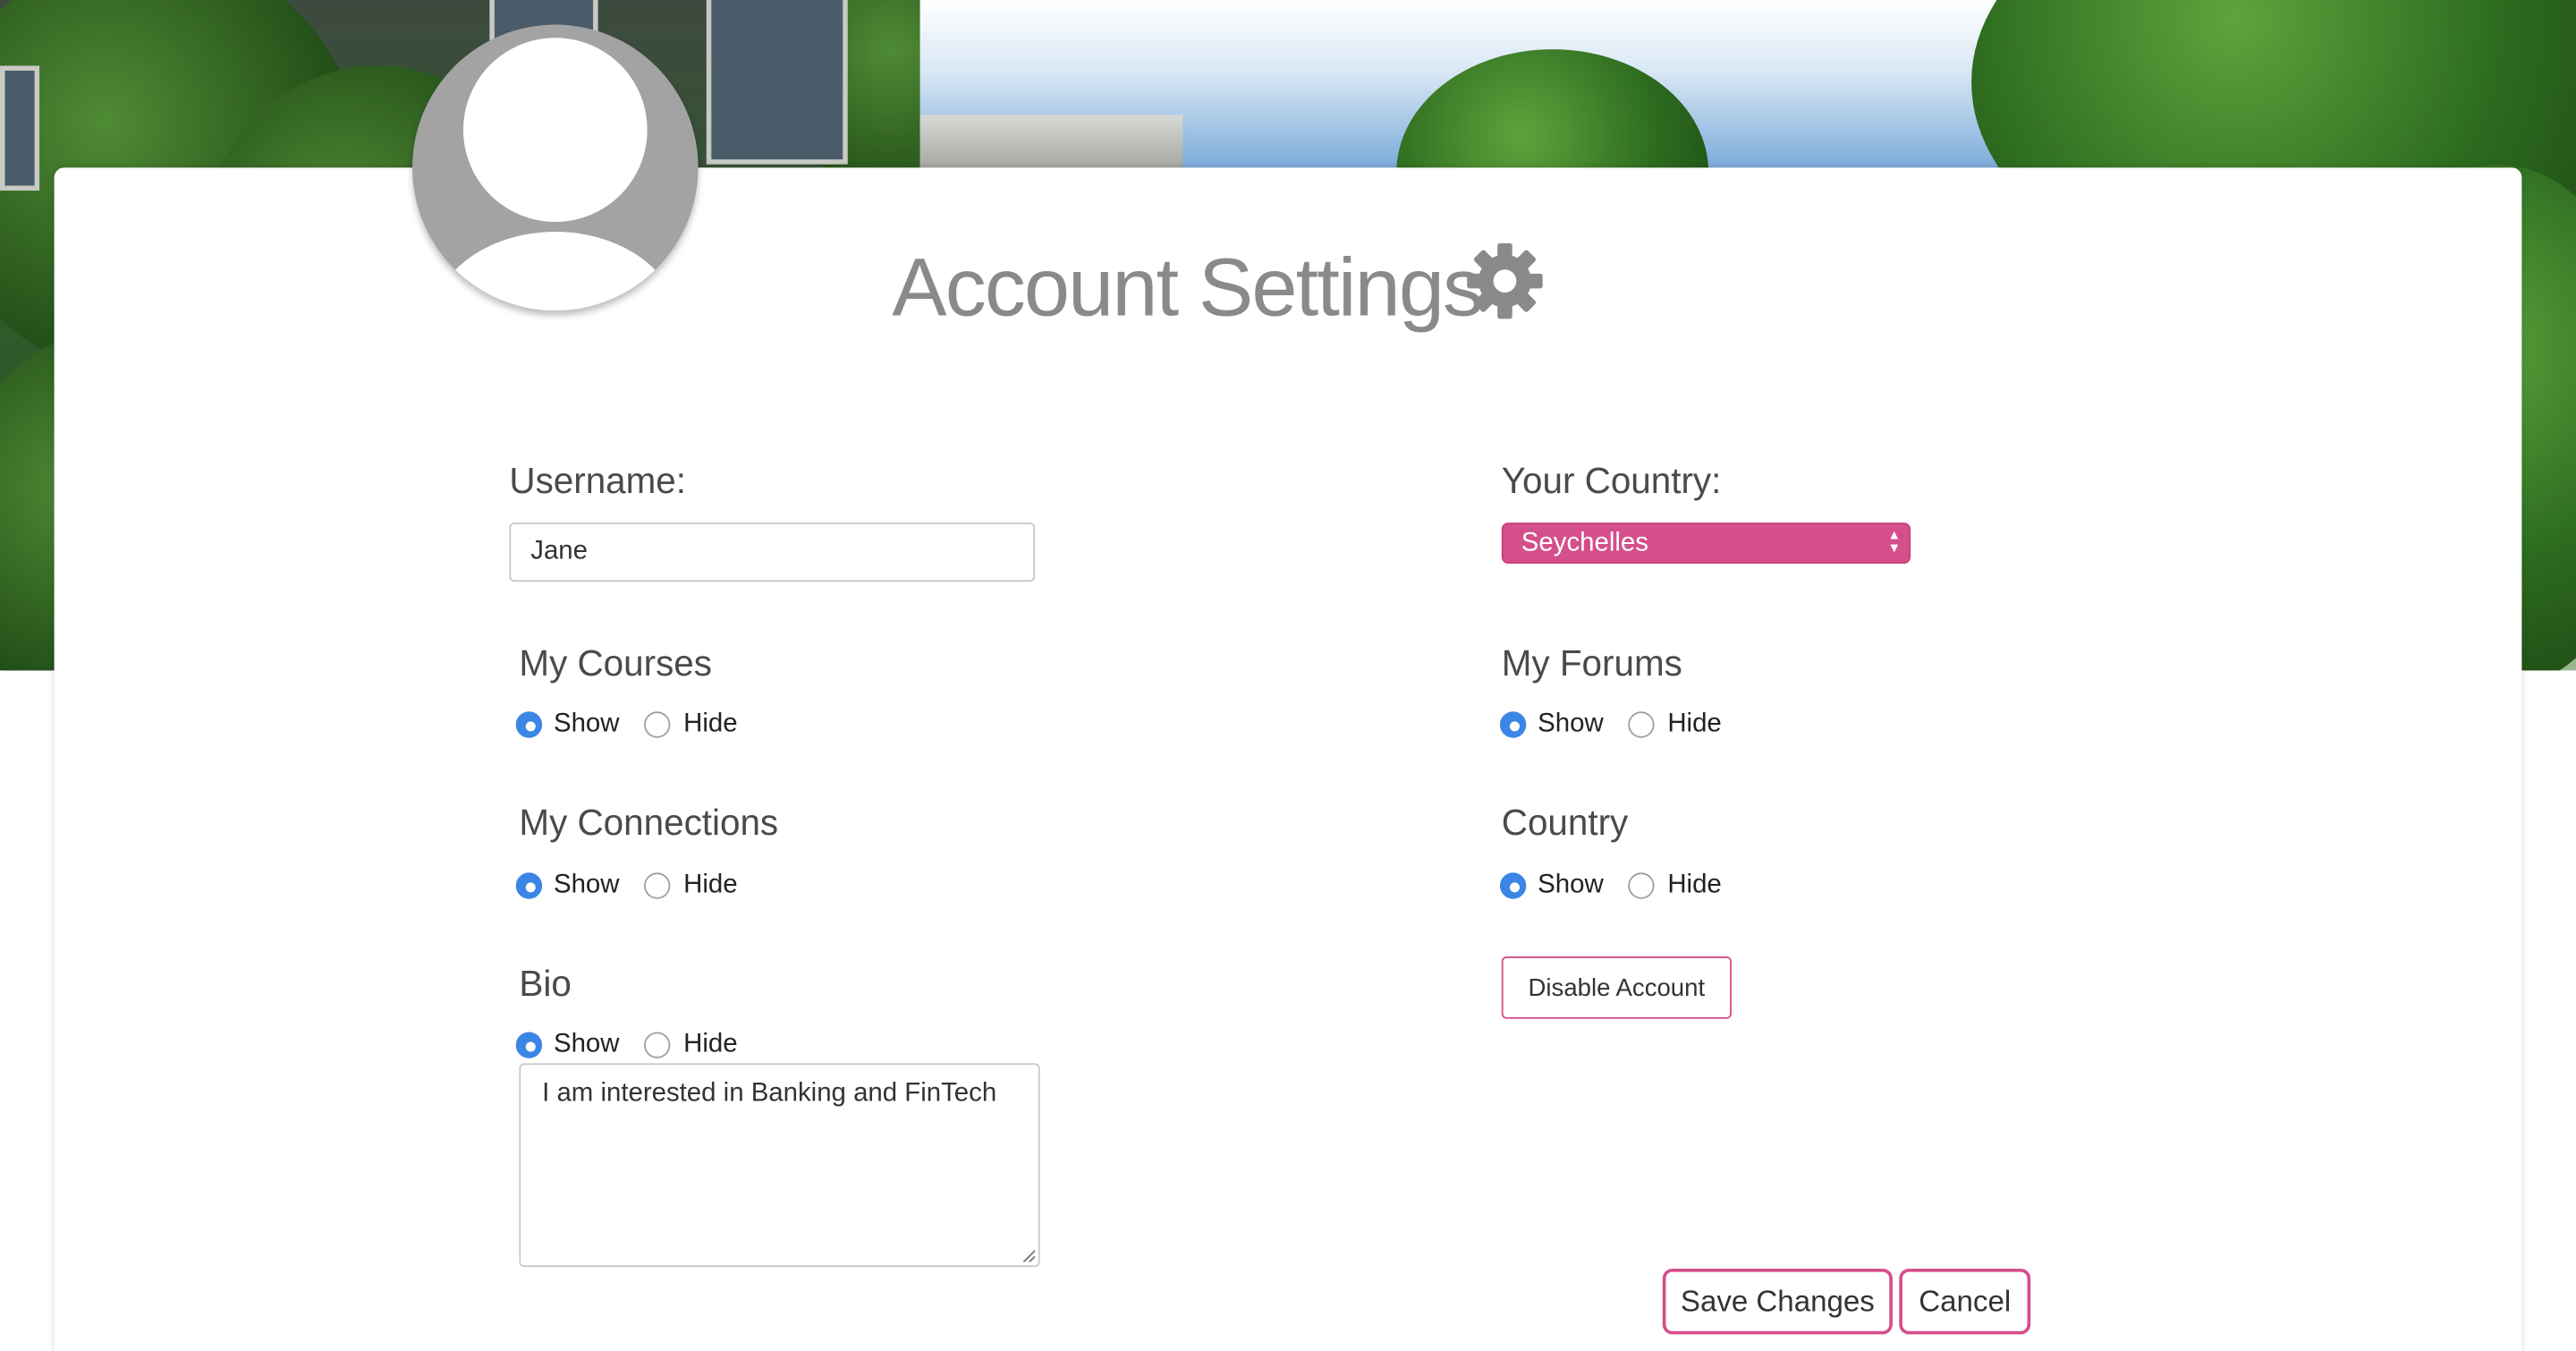 Image resolution: width=2576 pixels, height=1351 pixels. What do you see at coordinates (1513, 725) in the screenshot?
I see `my-forums-show-radio` at bounding box center [1513, 725].